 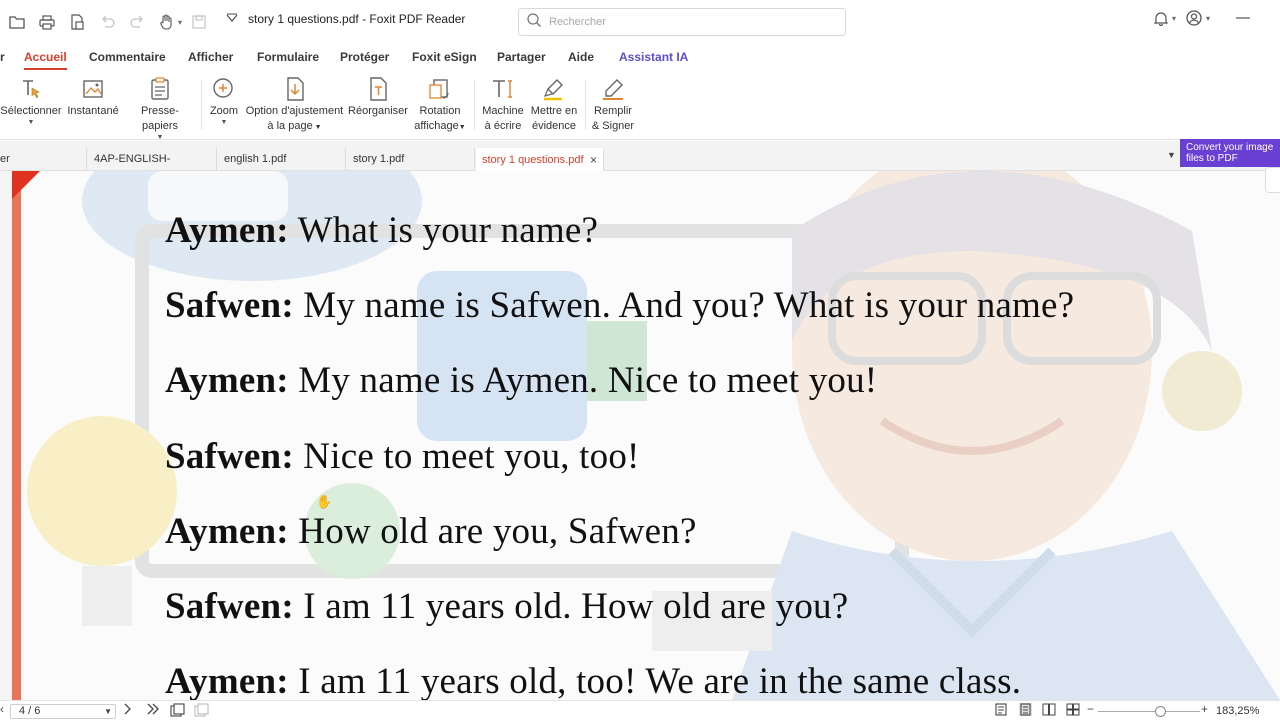 I want to click on page-left-edge, so click(x=16, y=435).